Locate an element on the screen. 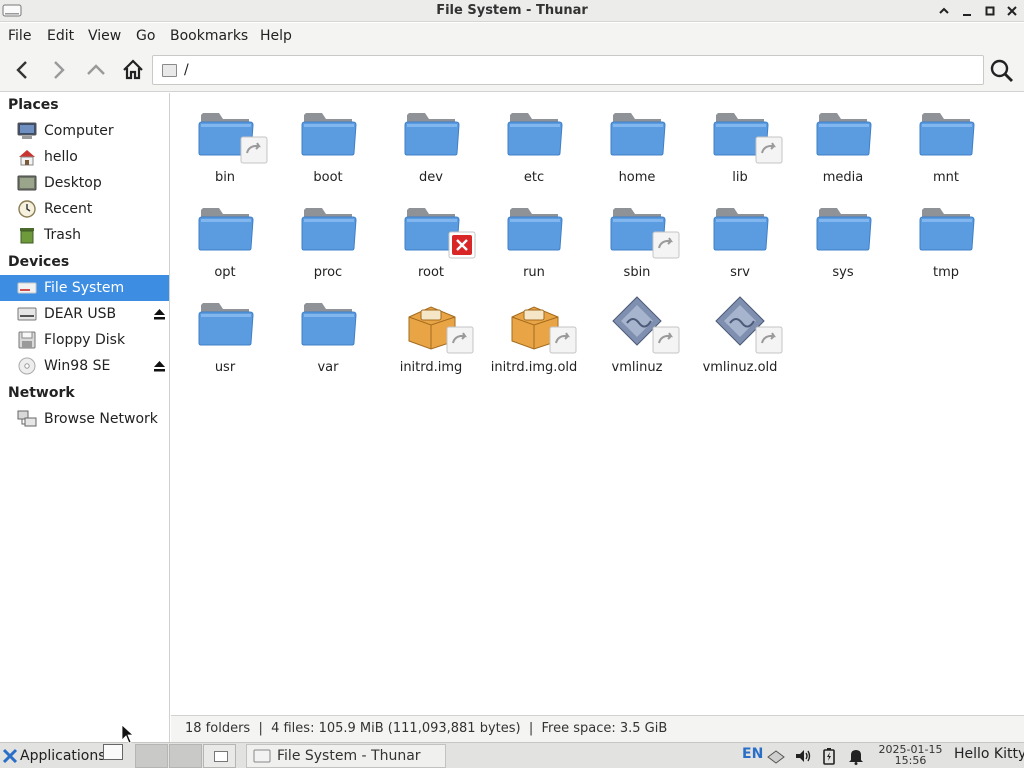 The height and width of the screenshot is (768, 1024). file-name: tmp is located at coordinates (945, 272).